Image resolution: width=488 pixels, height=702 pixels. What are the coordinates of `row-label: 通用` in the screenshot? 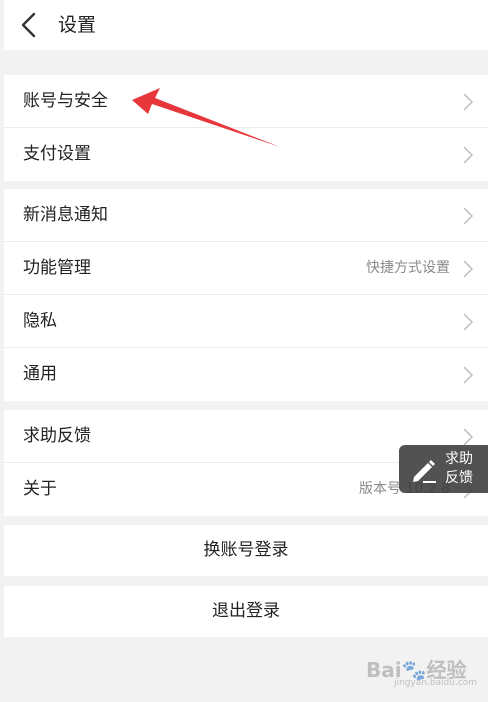 It's located at (40, 374).